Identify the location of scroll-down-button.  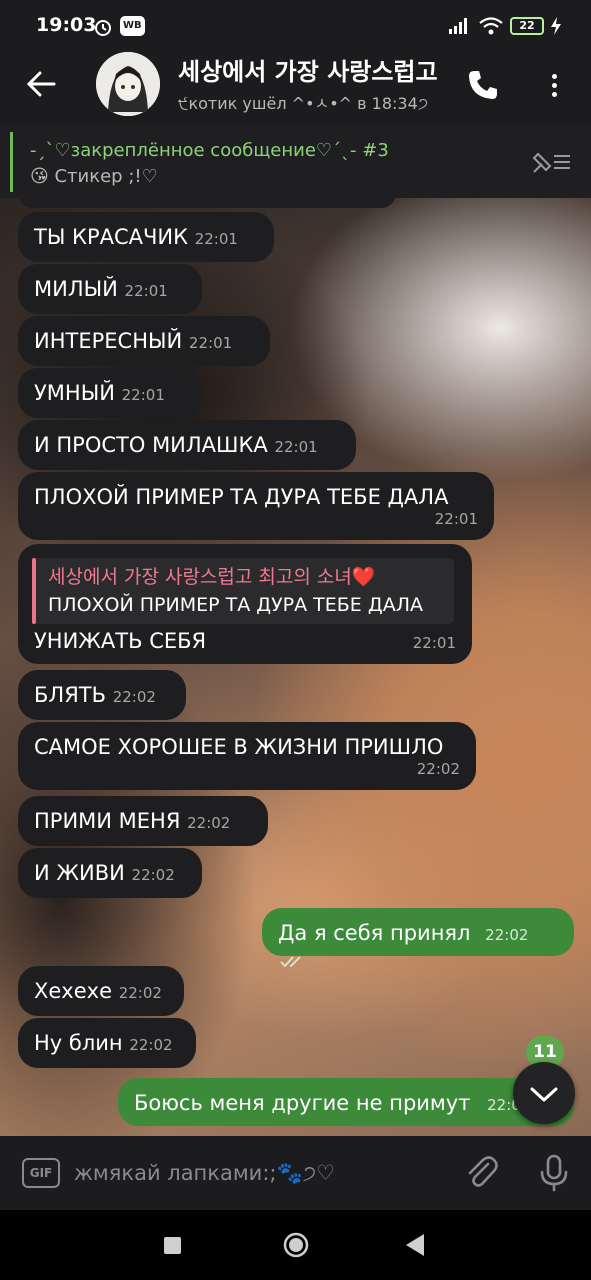
(544, 1093).